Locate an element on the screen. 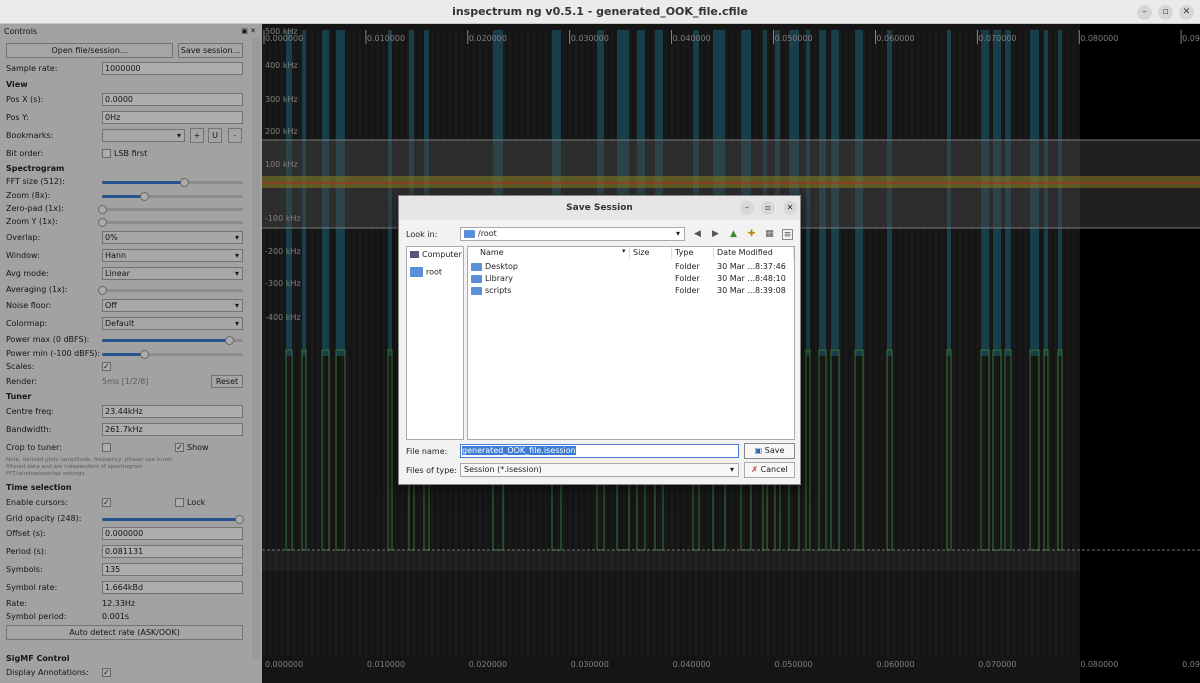  minimize-button: – is located at coordinates (1144, 12).